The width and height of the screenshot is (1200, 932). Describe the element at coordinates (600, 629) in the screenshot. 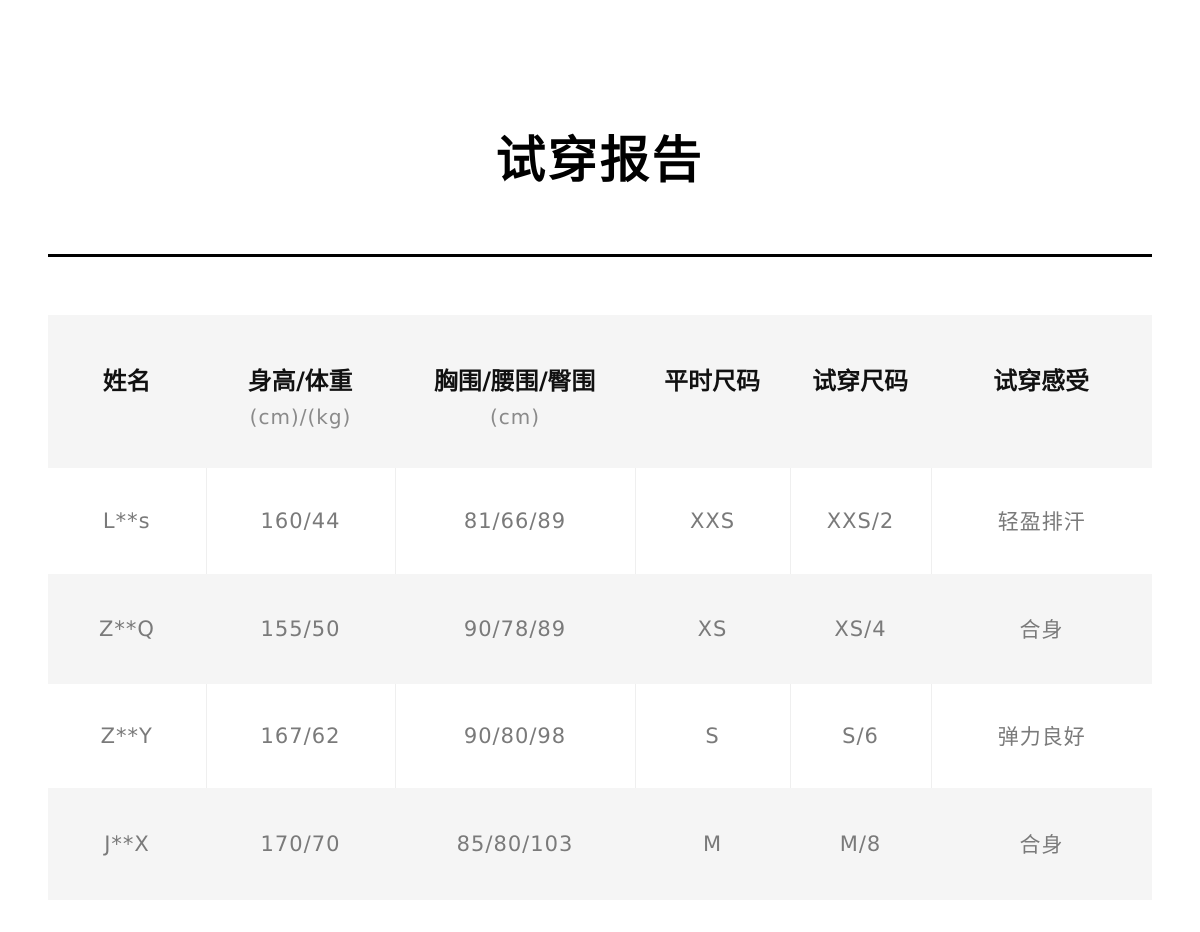

I see `table-row: Z**Q 155/50 90/78/89 XS XS/4 合身` at that location.